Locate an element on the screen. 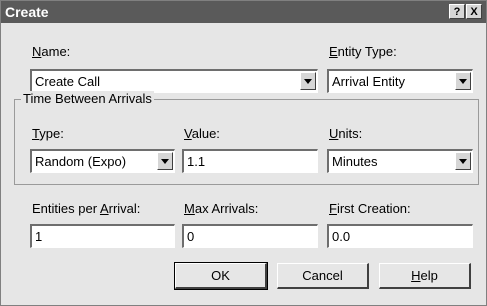 The width and height of the screenshot is (487, 306). type-combobox: Random (Expo) is located at coordinates (102, 161).